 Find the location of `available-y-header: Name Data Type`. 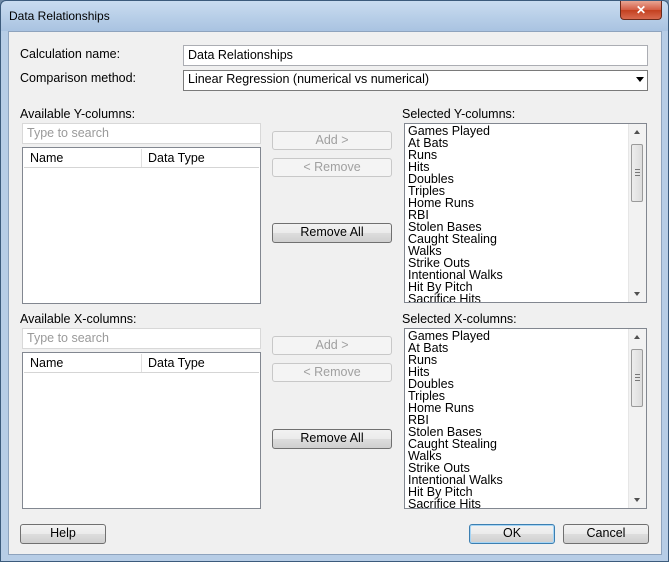

available-y-header: Name Data Type is located at coordinates (141, 158).